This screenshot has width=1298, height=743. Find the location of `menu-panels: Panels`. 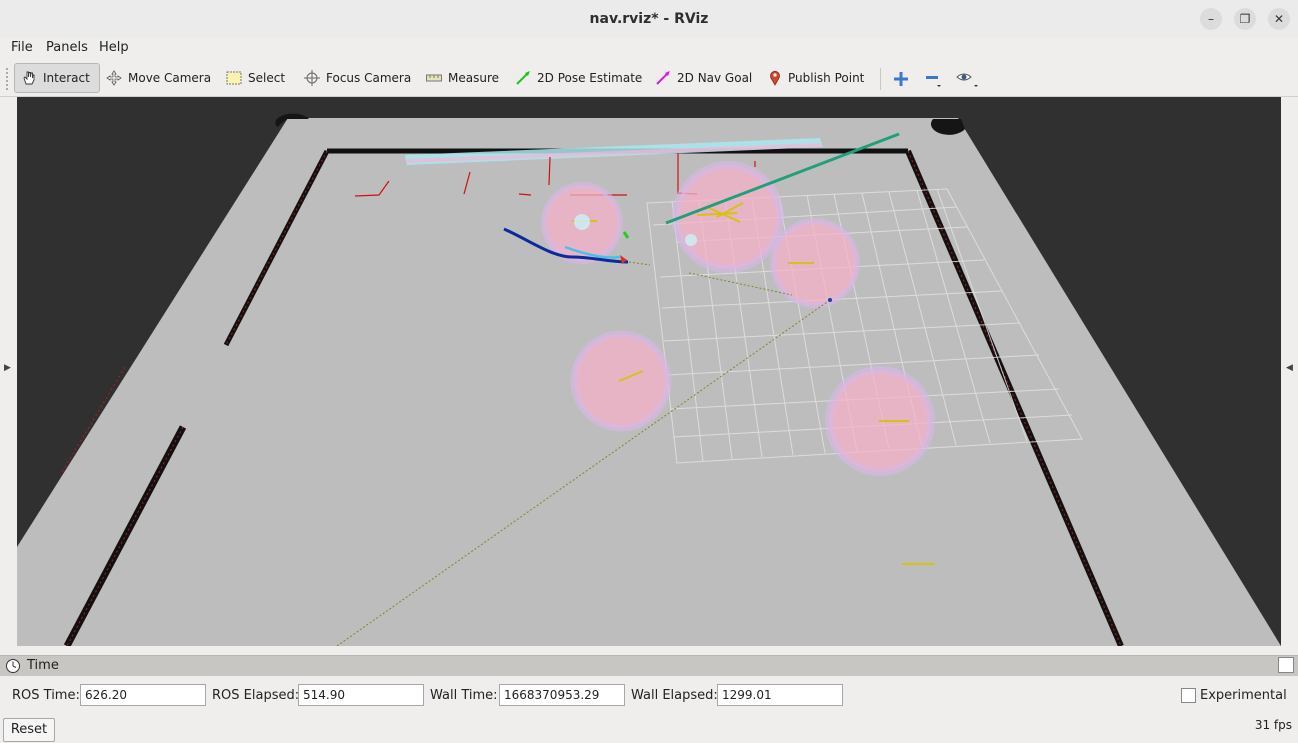

menu-panels: Panels is located at coordinates (67, 47).